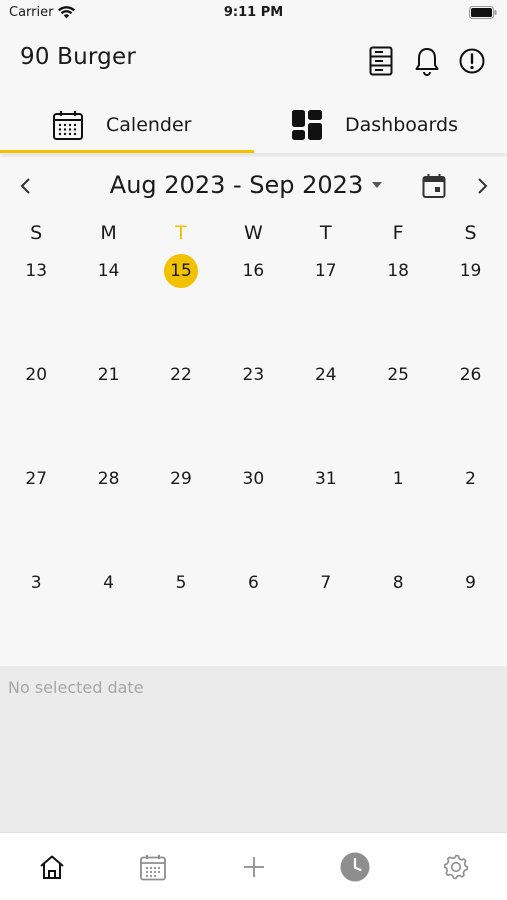 The height and width of the screenshot is (900, 507). What do you see at coordinates (472, 61) in the screenshot?
I see `alert-circle-icon` at bounding box center [472, 61].